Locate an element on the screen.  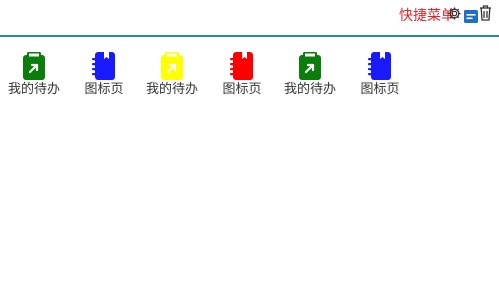
gear-icon is located at coordinates (454, 13).